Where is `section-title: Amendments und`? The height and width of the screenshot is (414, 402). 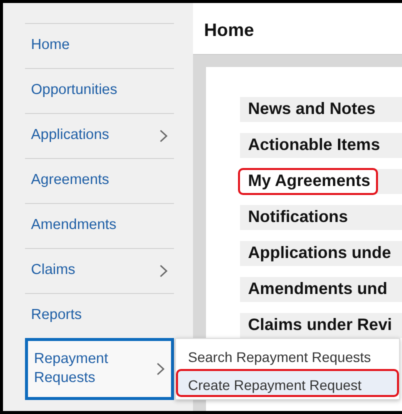 section-title: Amendments und is located at coordinates (317, 289).